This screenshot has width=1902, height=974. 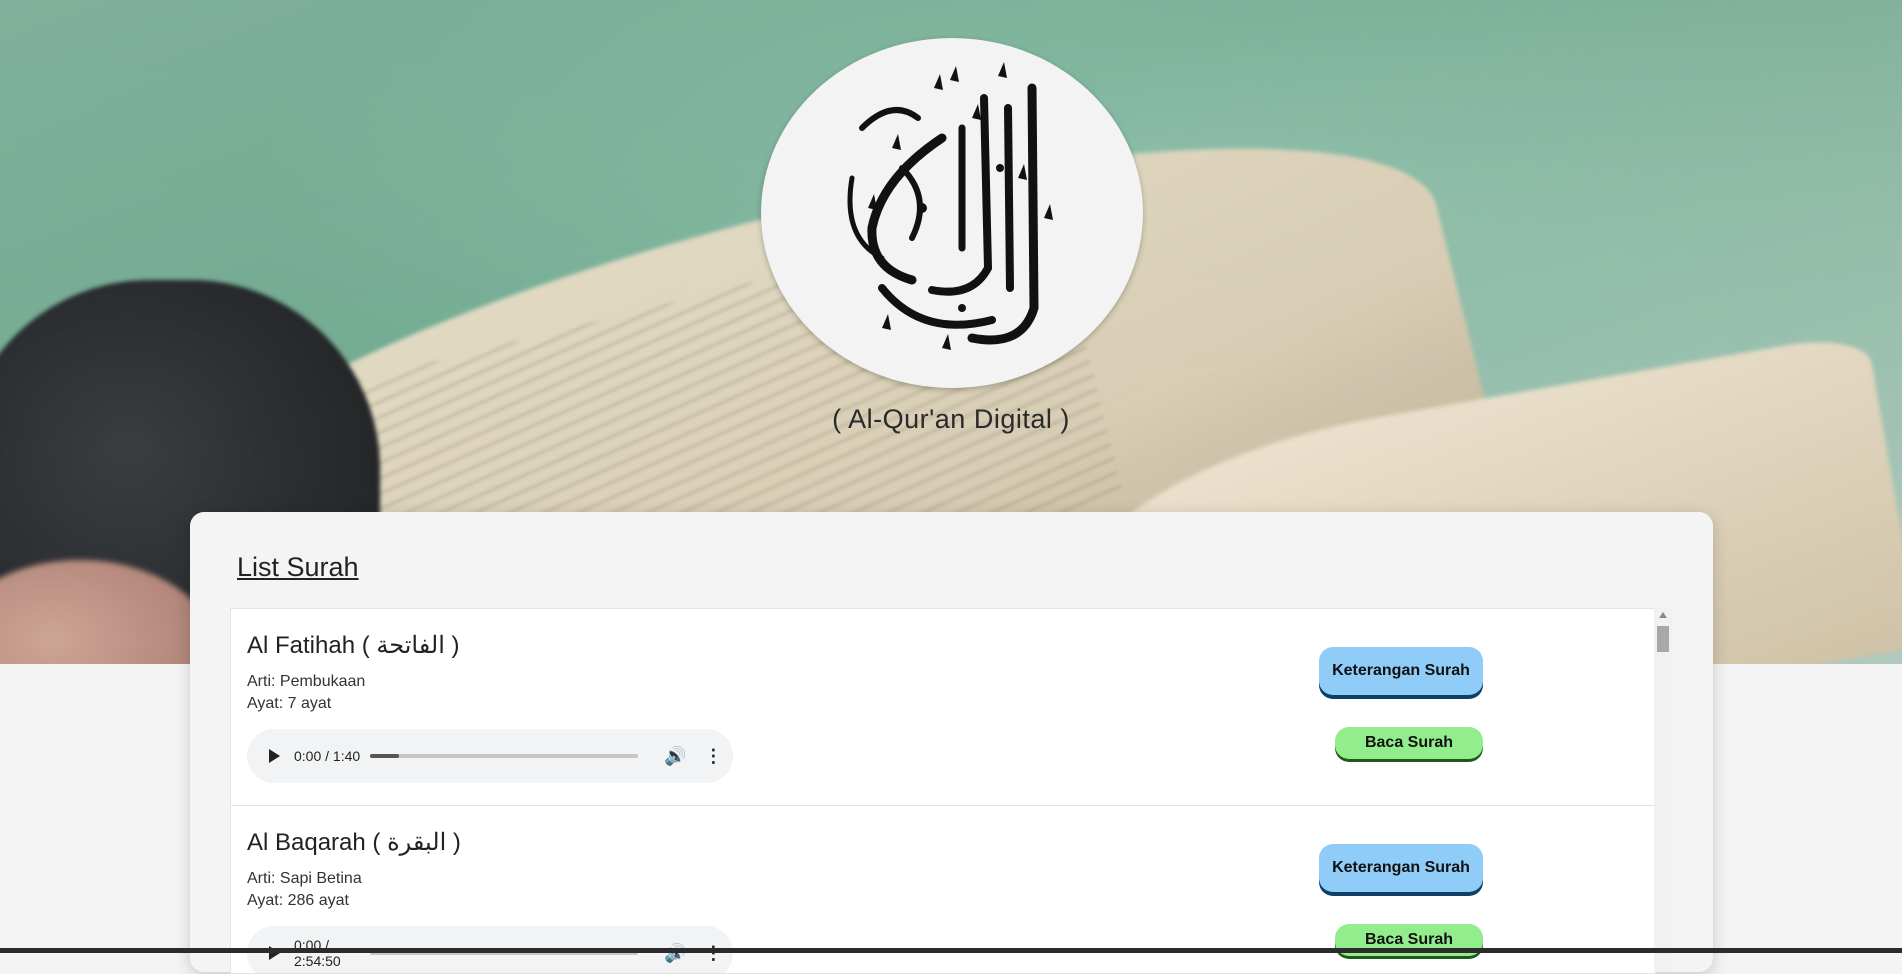 I want to click on audio-time: 0:00 / 1:40, so click(x=327, y=756).